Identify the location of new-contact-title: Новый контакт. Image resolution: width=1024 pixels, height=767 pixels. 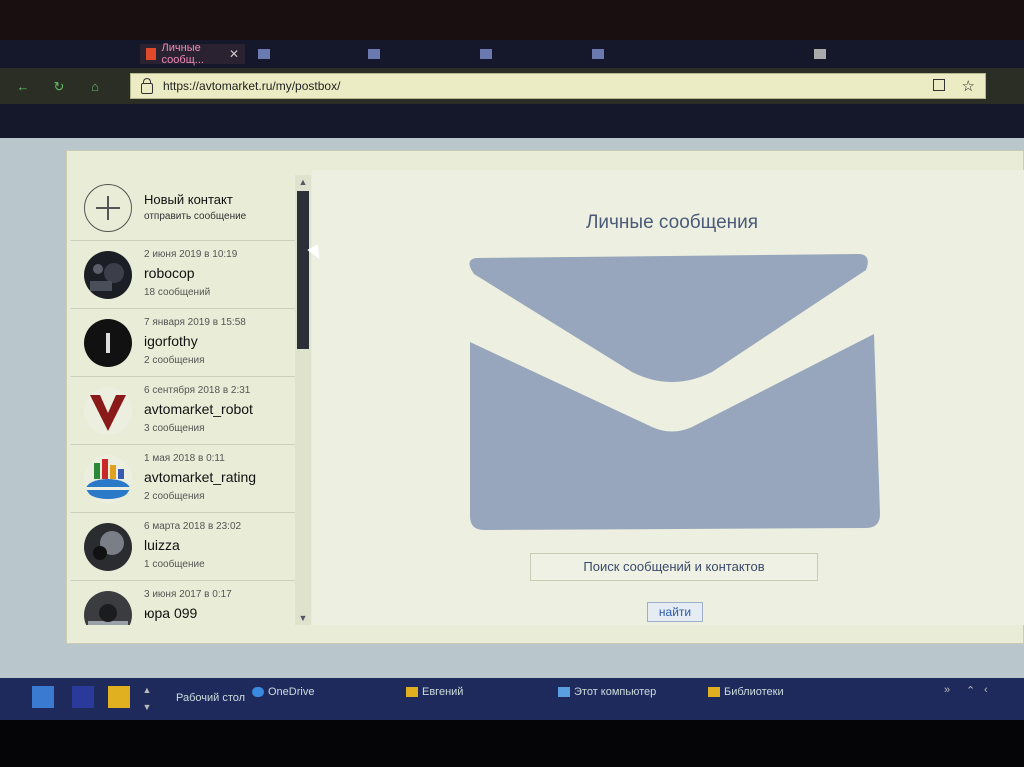
(188, 199).